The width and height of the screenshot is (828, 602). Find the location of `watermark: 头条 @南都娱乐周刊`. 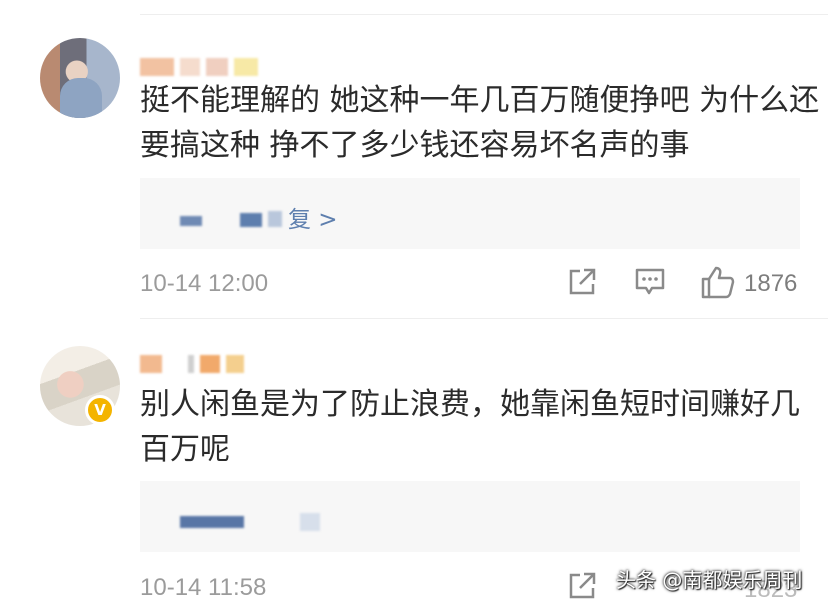

watermark: 头条 @南都娱乐周刊 is located at coordinates (709, 580).